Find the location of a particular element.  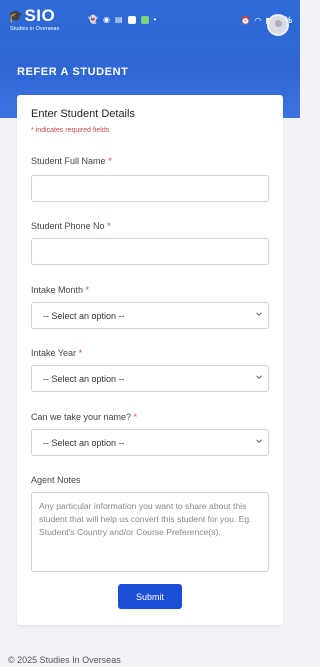

app-logo: 🎓 SIO Studies in Overseas is located at coordinates (47, 19).